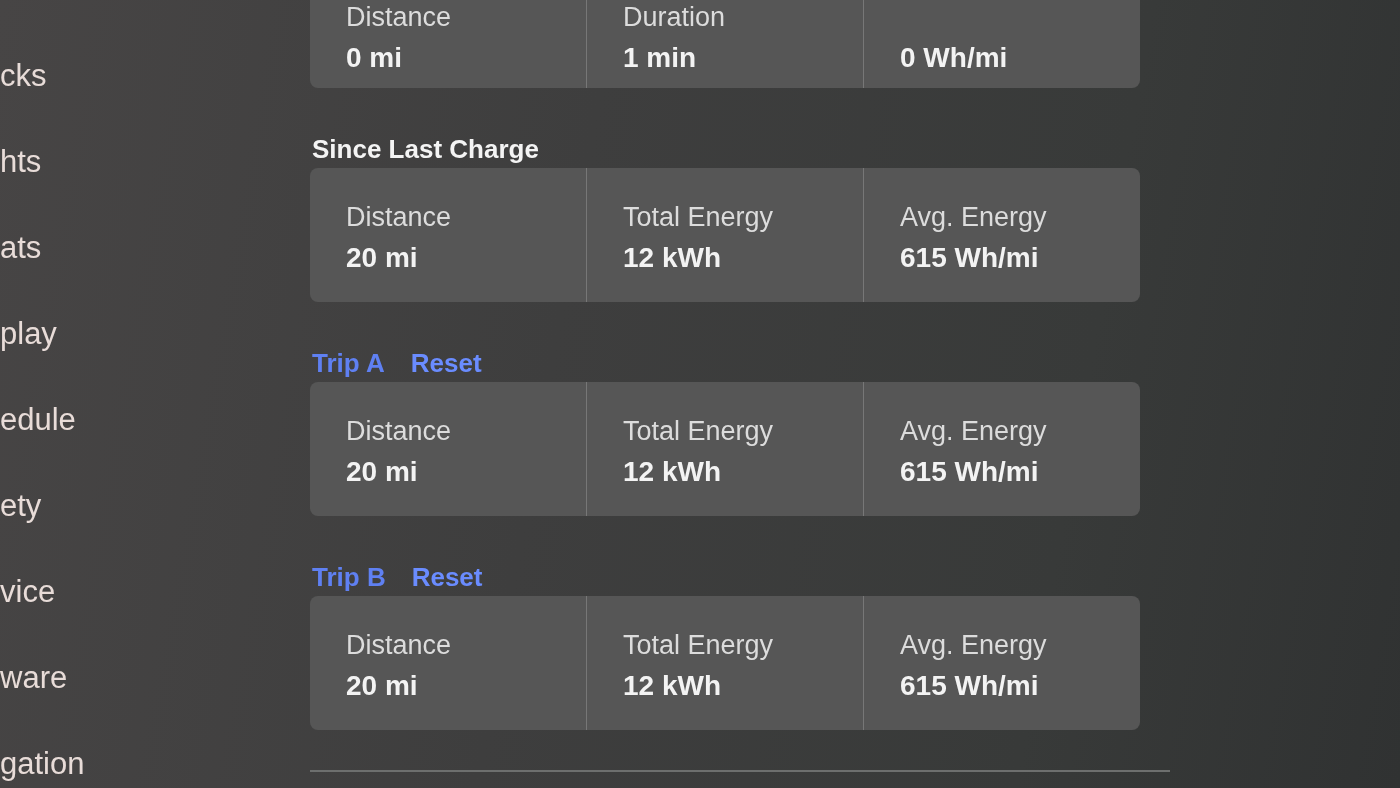 The image size is (1400, 788). I want to click on stat-label: Duration, so click(674, 17).